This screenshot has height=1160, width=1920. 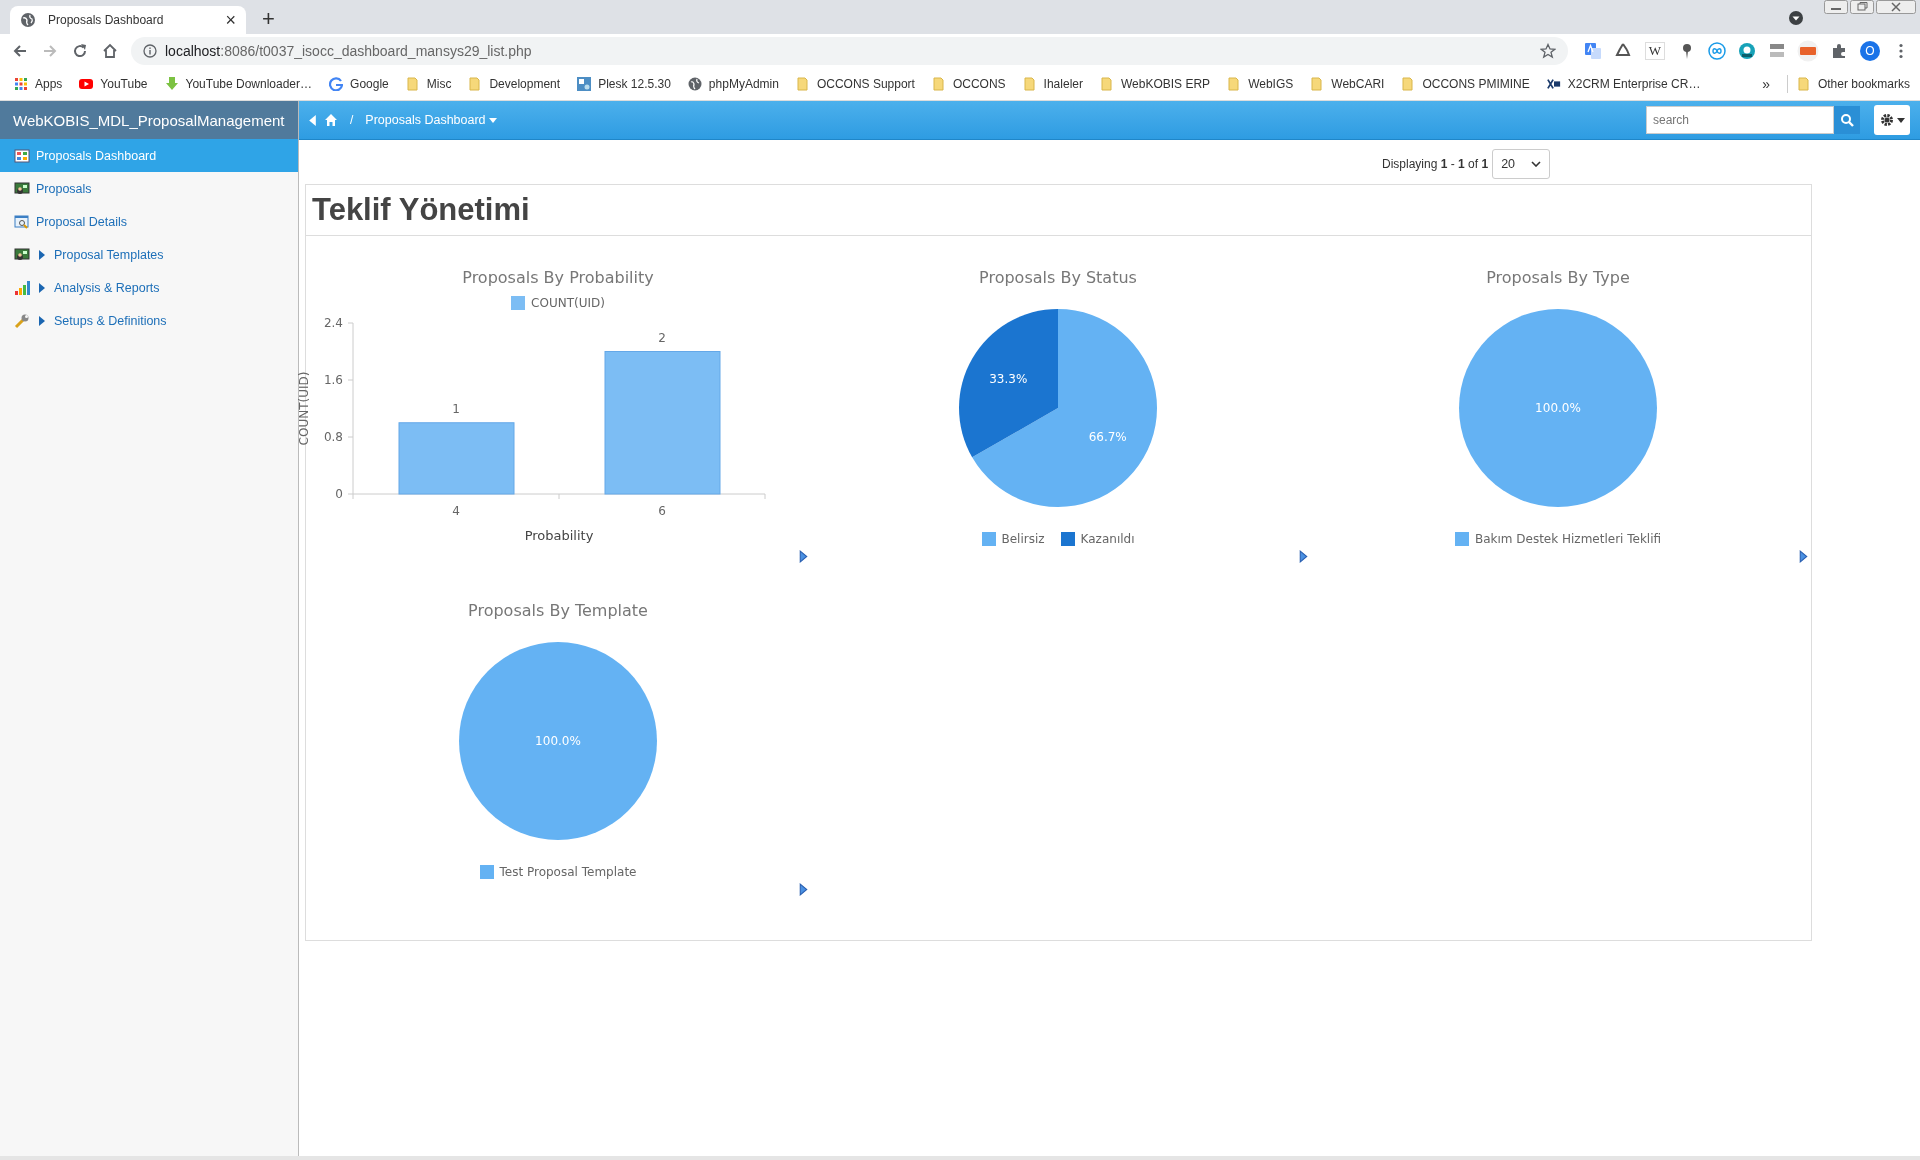 What do you see at coordinates (1766, 84) in the screenshot?
I see `more-bookmarks-button: »` at bounding box center [1766, 84].